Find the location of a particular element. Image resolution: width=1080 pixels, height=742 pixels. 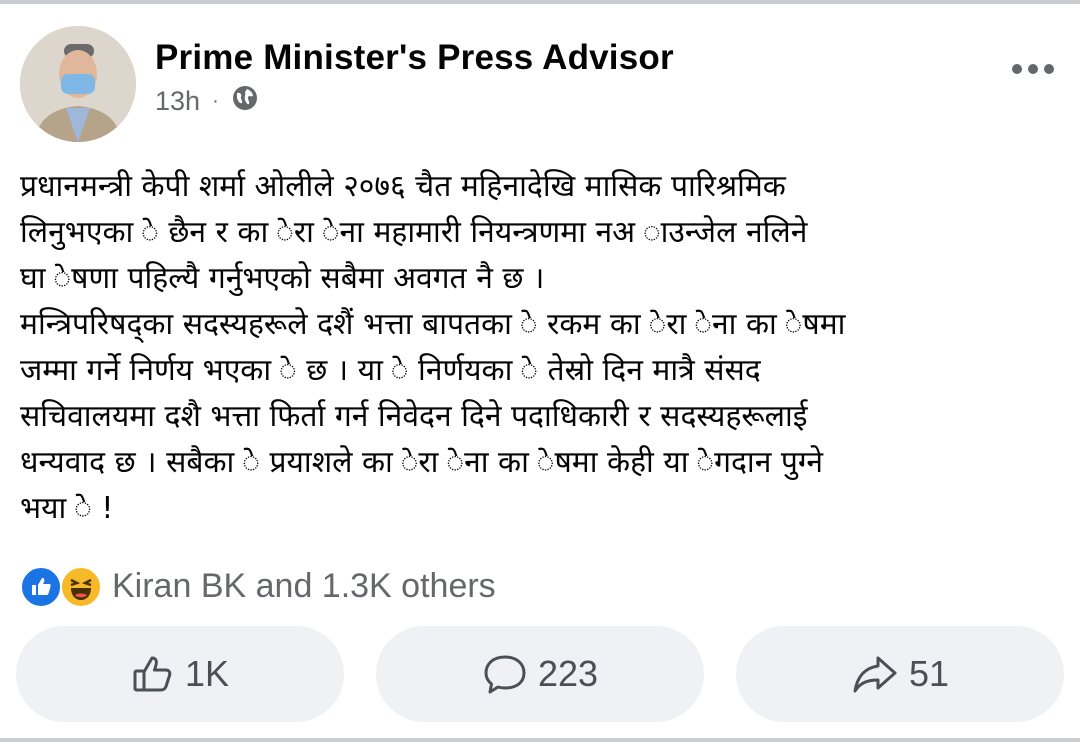

like-count: 1K is located at coordinates (207, 673).